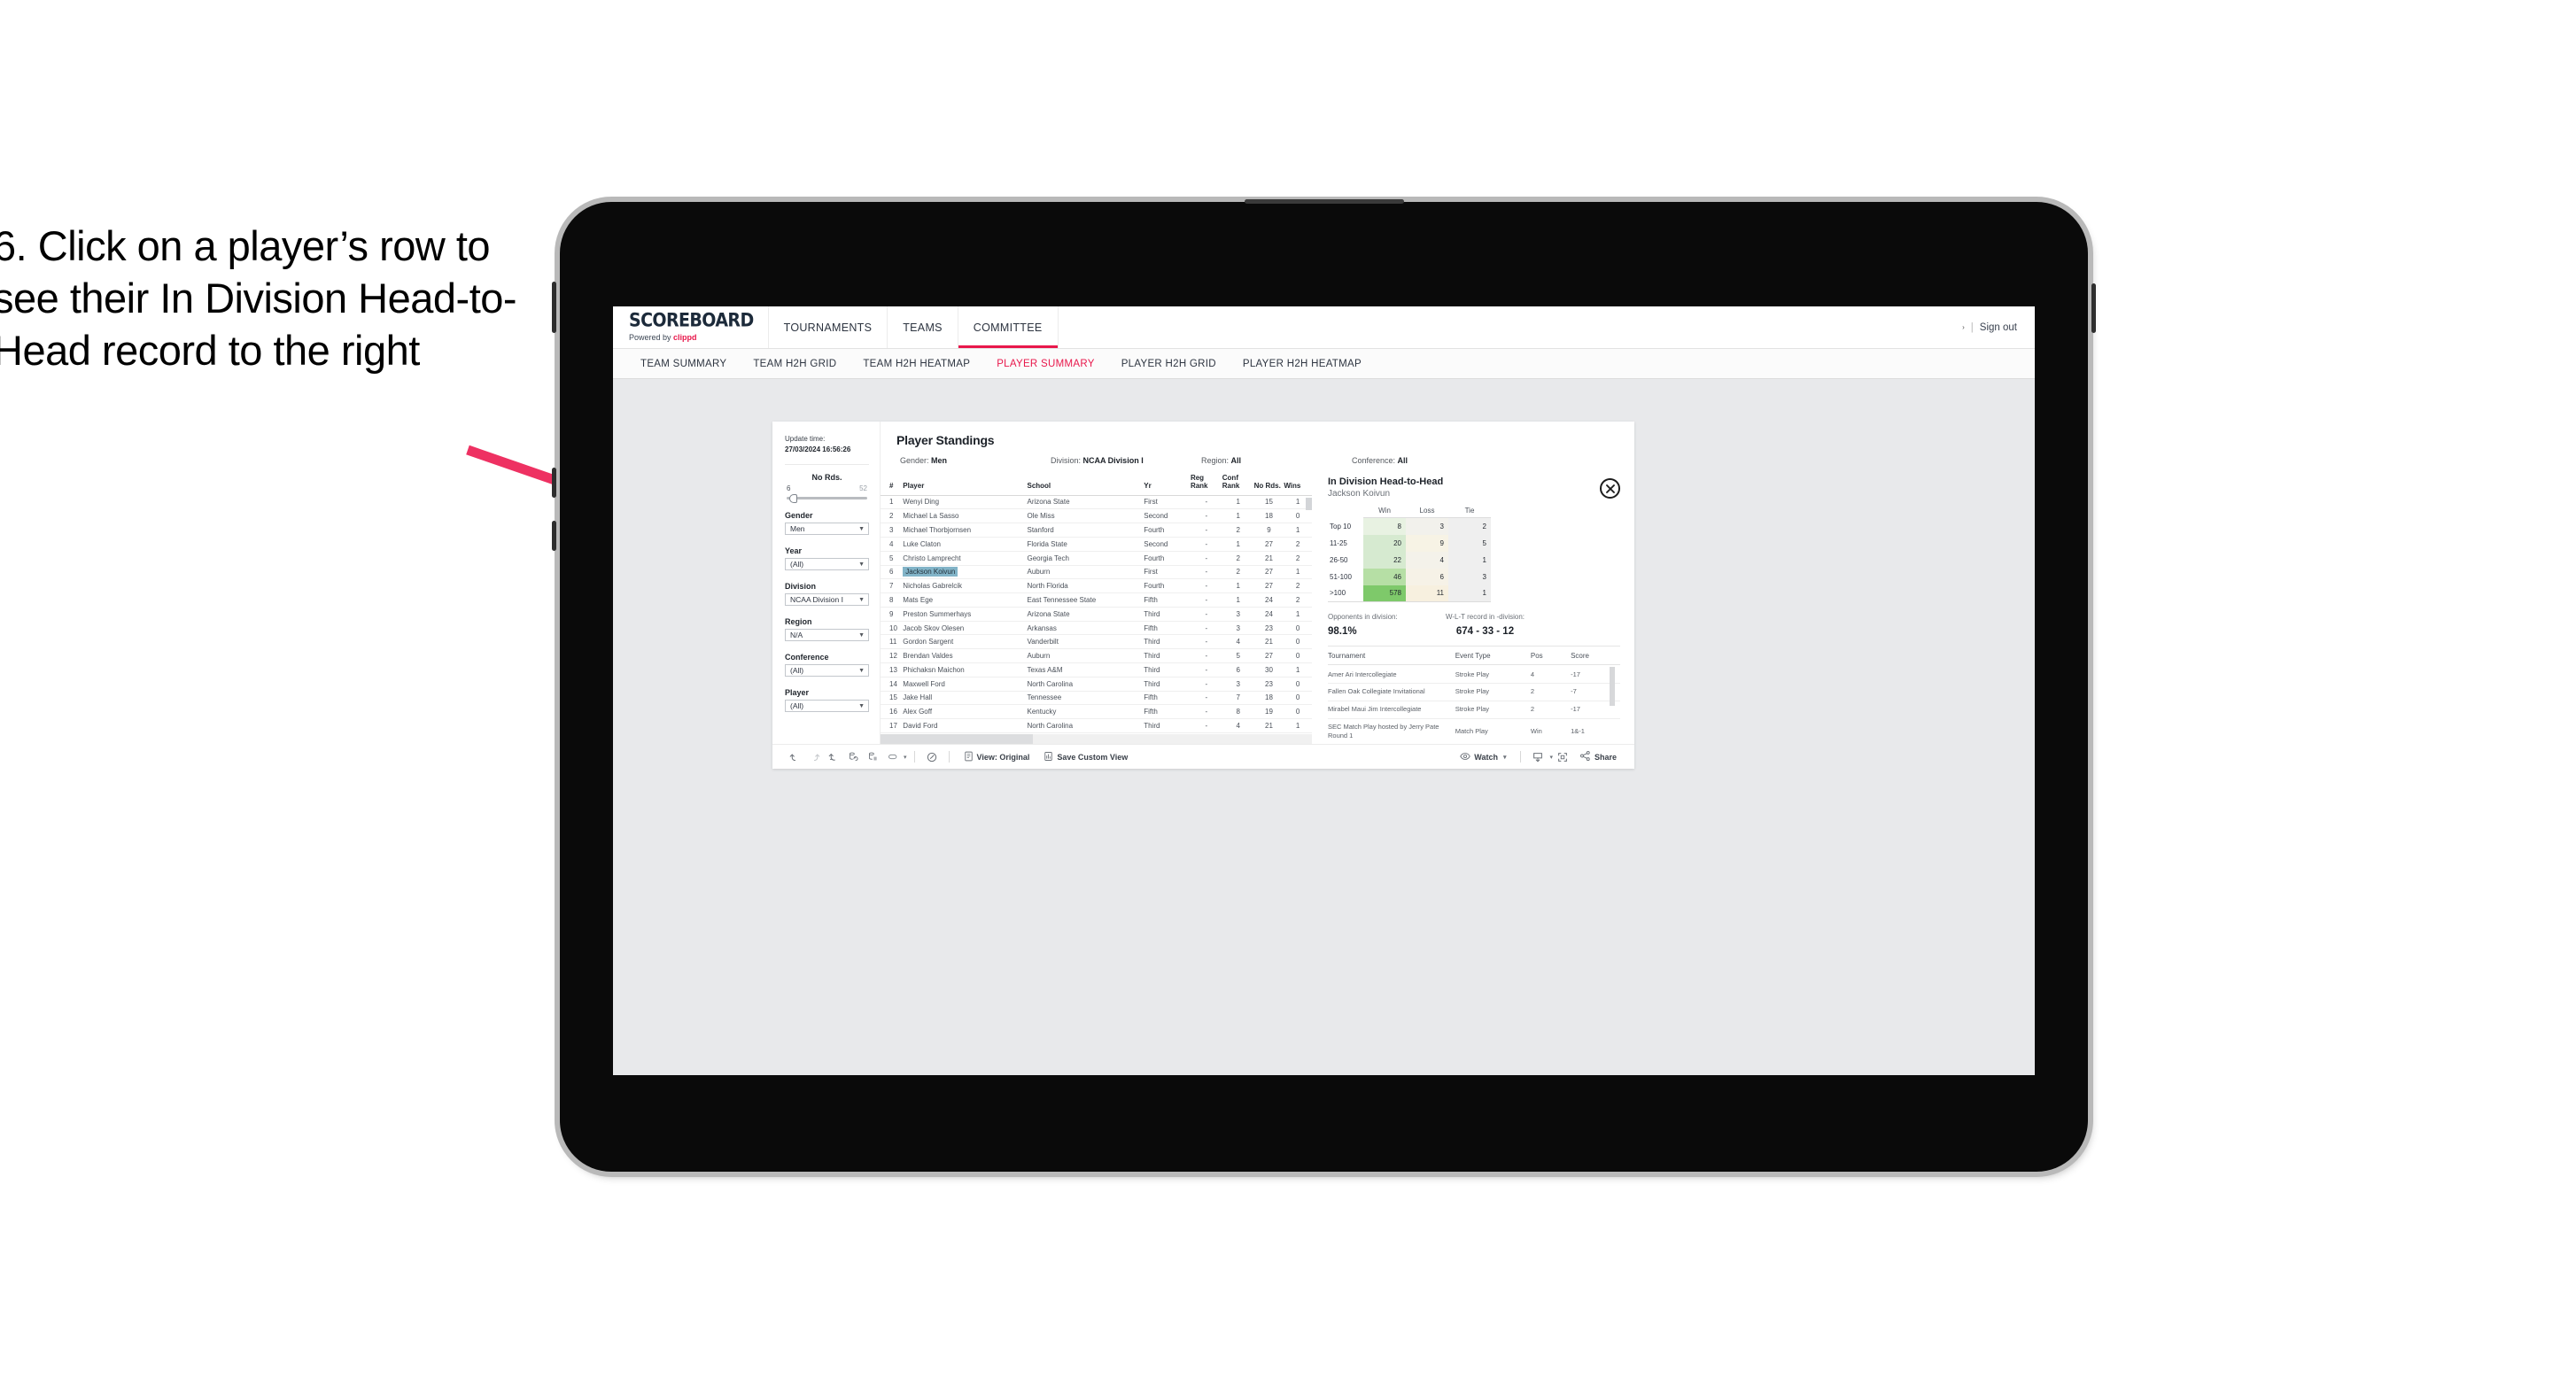  What do you see at coordinates (853, 757) in the screenshot?
I see `refresh-data-icon` at bounding box center [853, 757].